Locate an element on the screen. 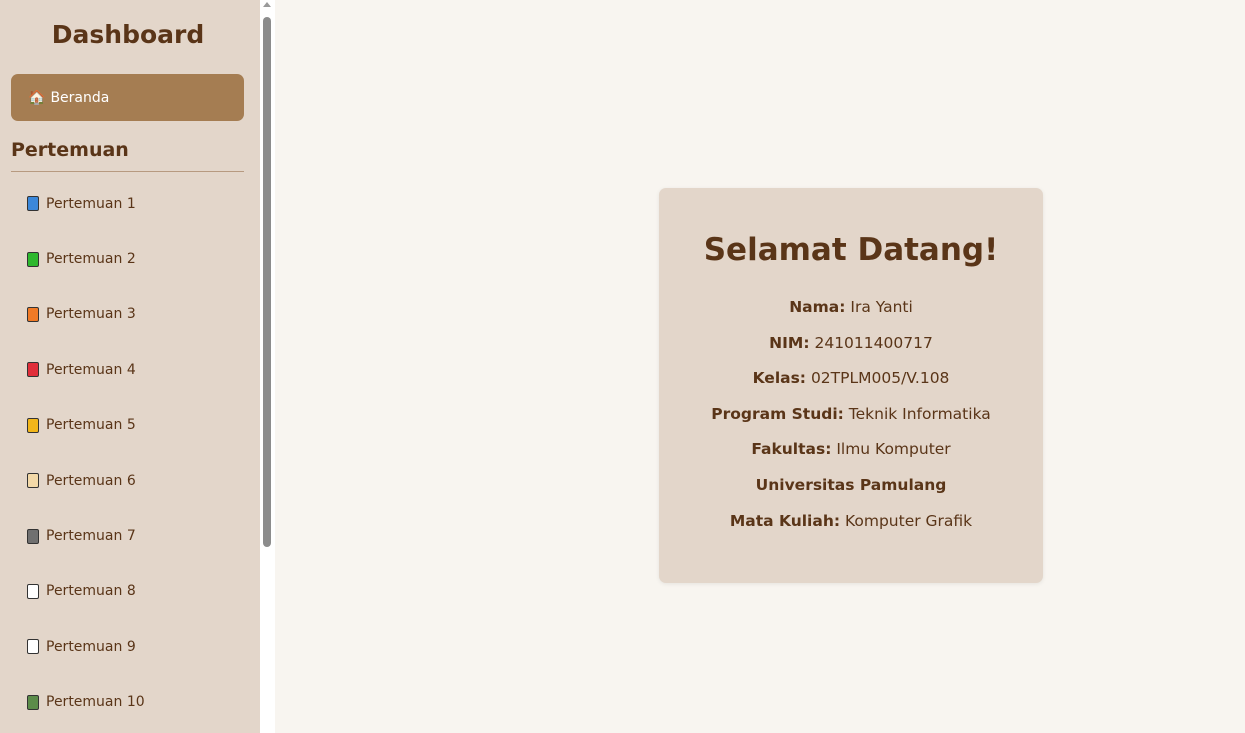  info-value: Ilmu Komputer is located at coordinates (891, 449).